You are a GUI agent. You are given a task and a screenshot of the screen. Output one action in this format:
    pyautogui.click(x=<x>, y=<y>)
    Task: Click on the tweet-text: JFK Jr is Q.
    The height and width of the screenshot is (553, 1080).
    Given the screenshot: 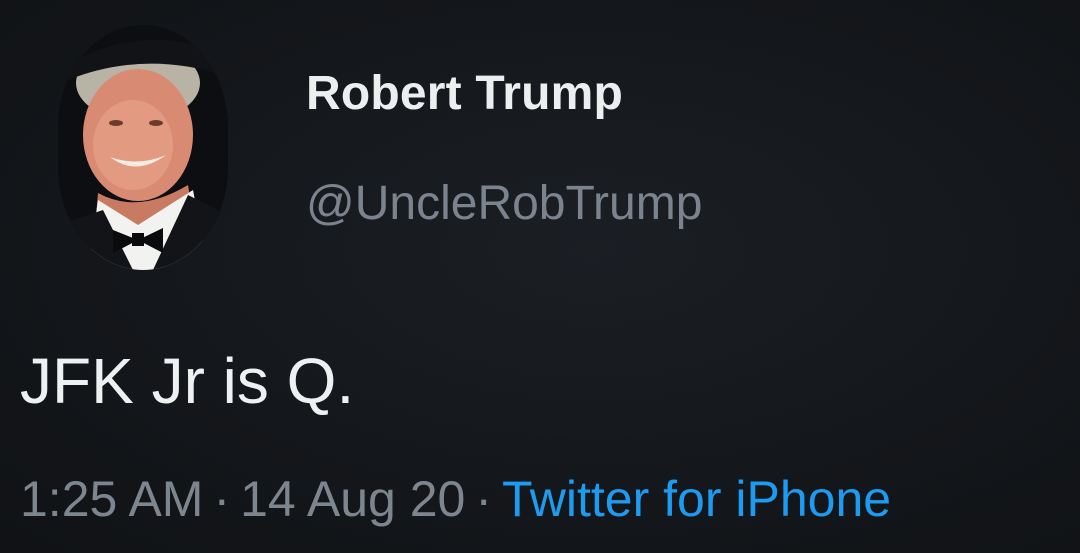 What is the action you would take?
    pyautogui.click(x=187, y=381)
    